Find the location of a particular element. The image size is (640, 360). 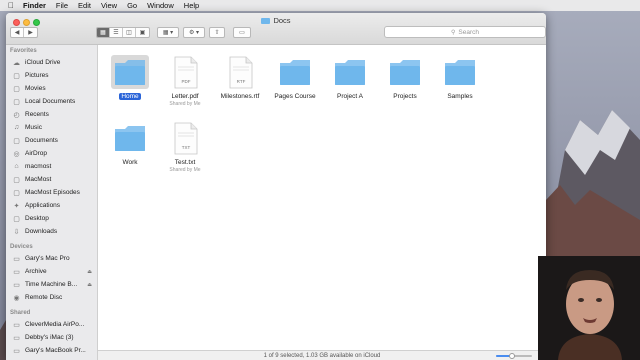

file-item: Samples is located at coordinates (460, 78).